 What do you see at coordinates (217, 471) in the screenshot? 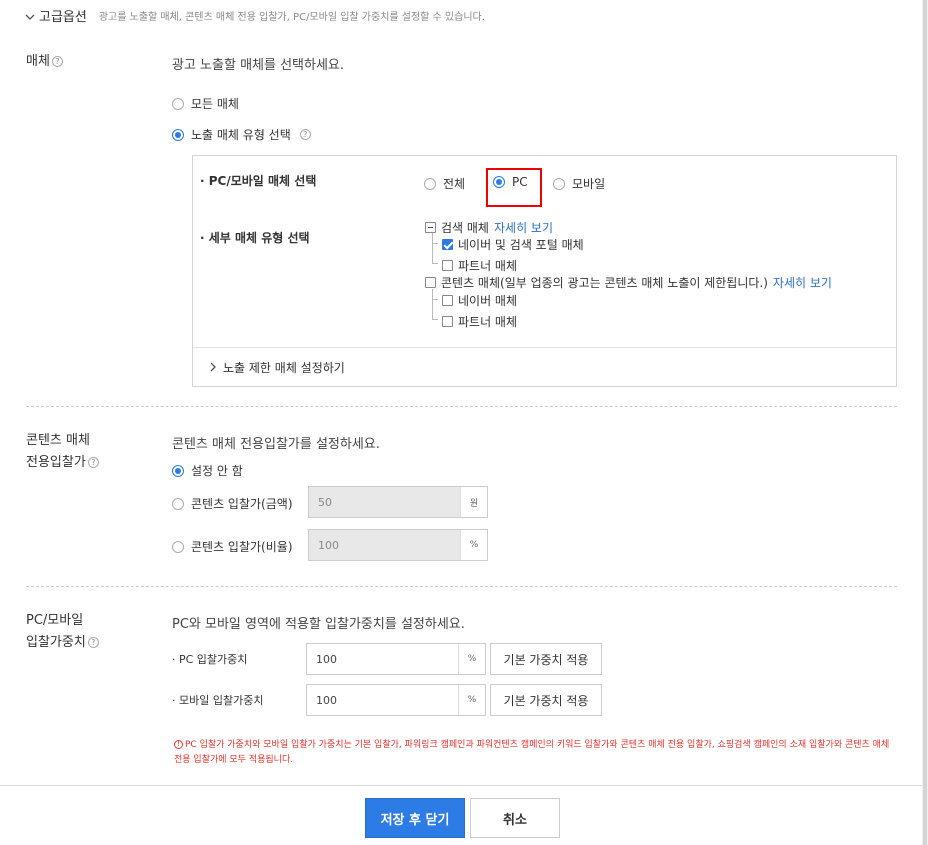
I see `content-bid-none-label: 설정 안 함` at bounding box center [217, 471].